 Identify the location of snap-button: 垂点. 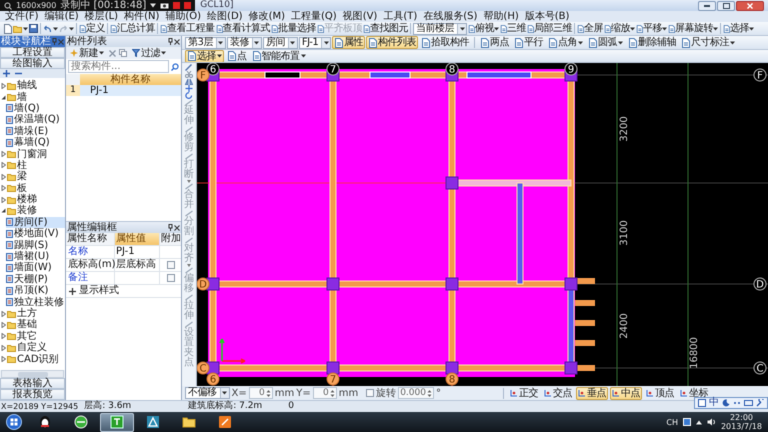
(592, 393).